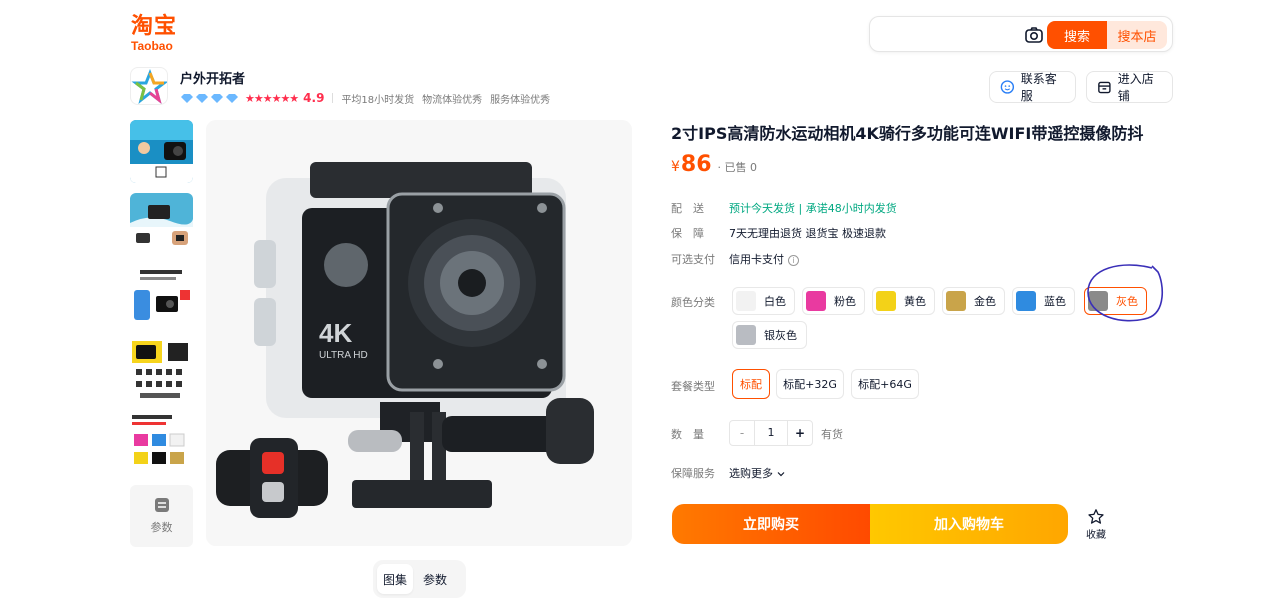 Image resolution: width=1280 pixels, height=602 pixels. I want to click on params-thumbnail-label: 参数, so click(161, 527).